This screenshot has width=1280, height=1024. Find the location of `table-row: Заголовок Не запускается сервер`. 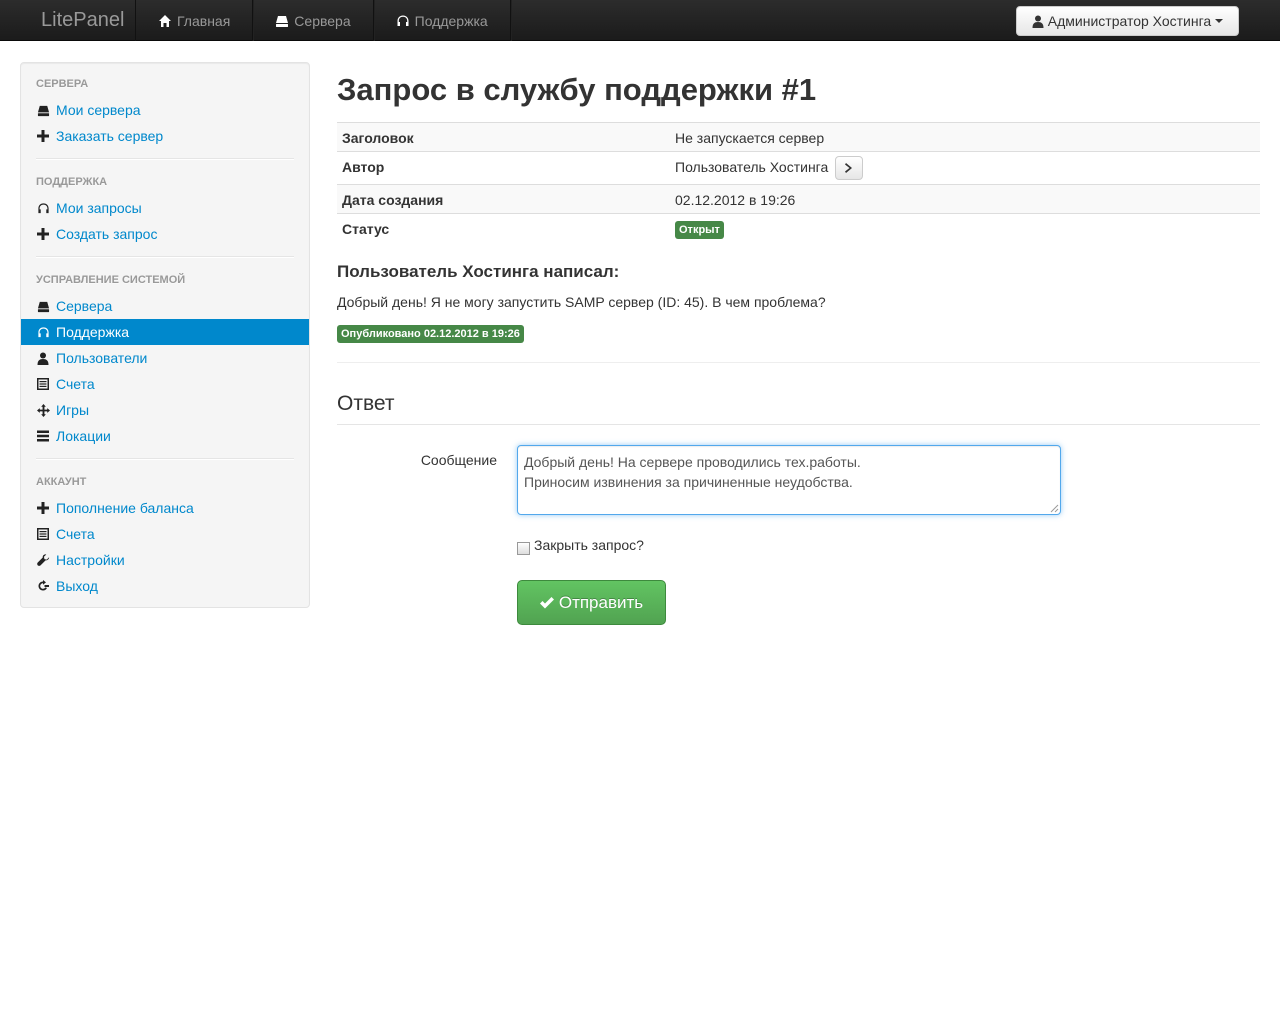

table-row: Заголовок Не запускается сервер is located at coordinates (798, 136).